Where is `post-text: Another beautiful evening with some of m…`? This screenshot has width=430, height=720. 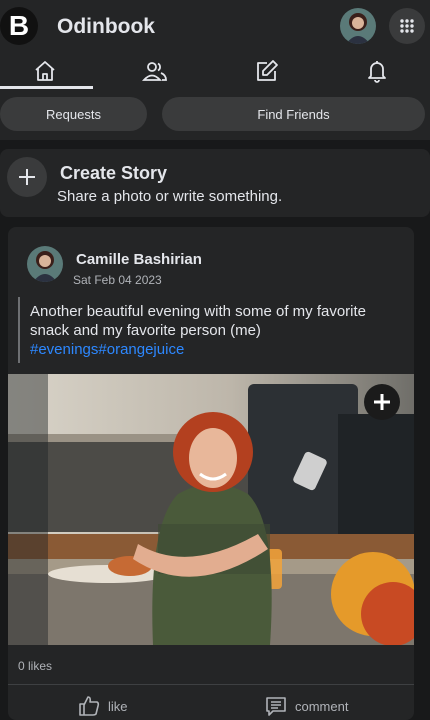
post-text: Another beautiful evening with some of m… is located at coordinates (198, 321).